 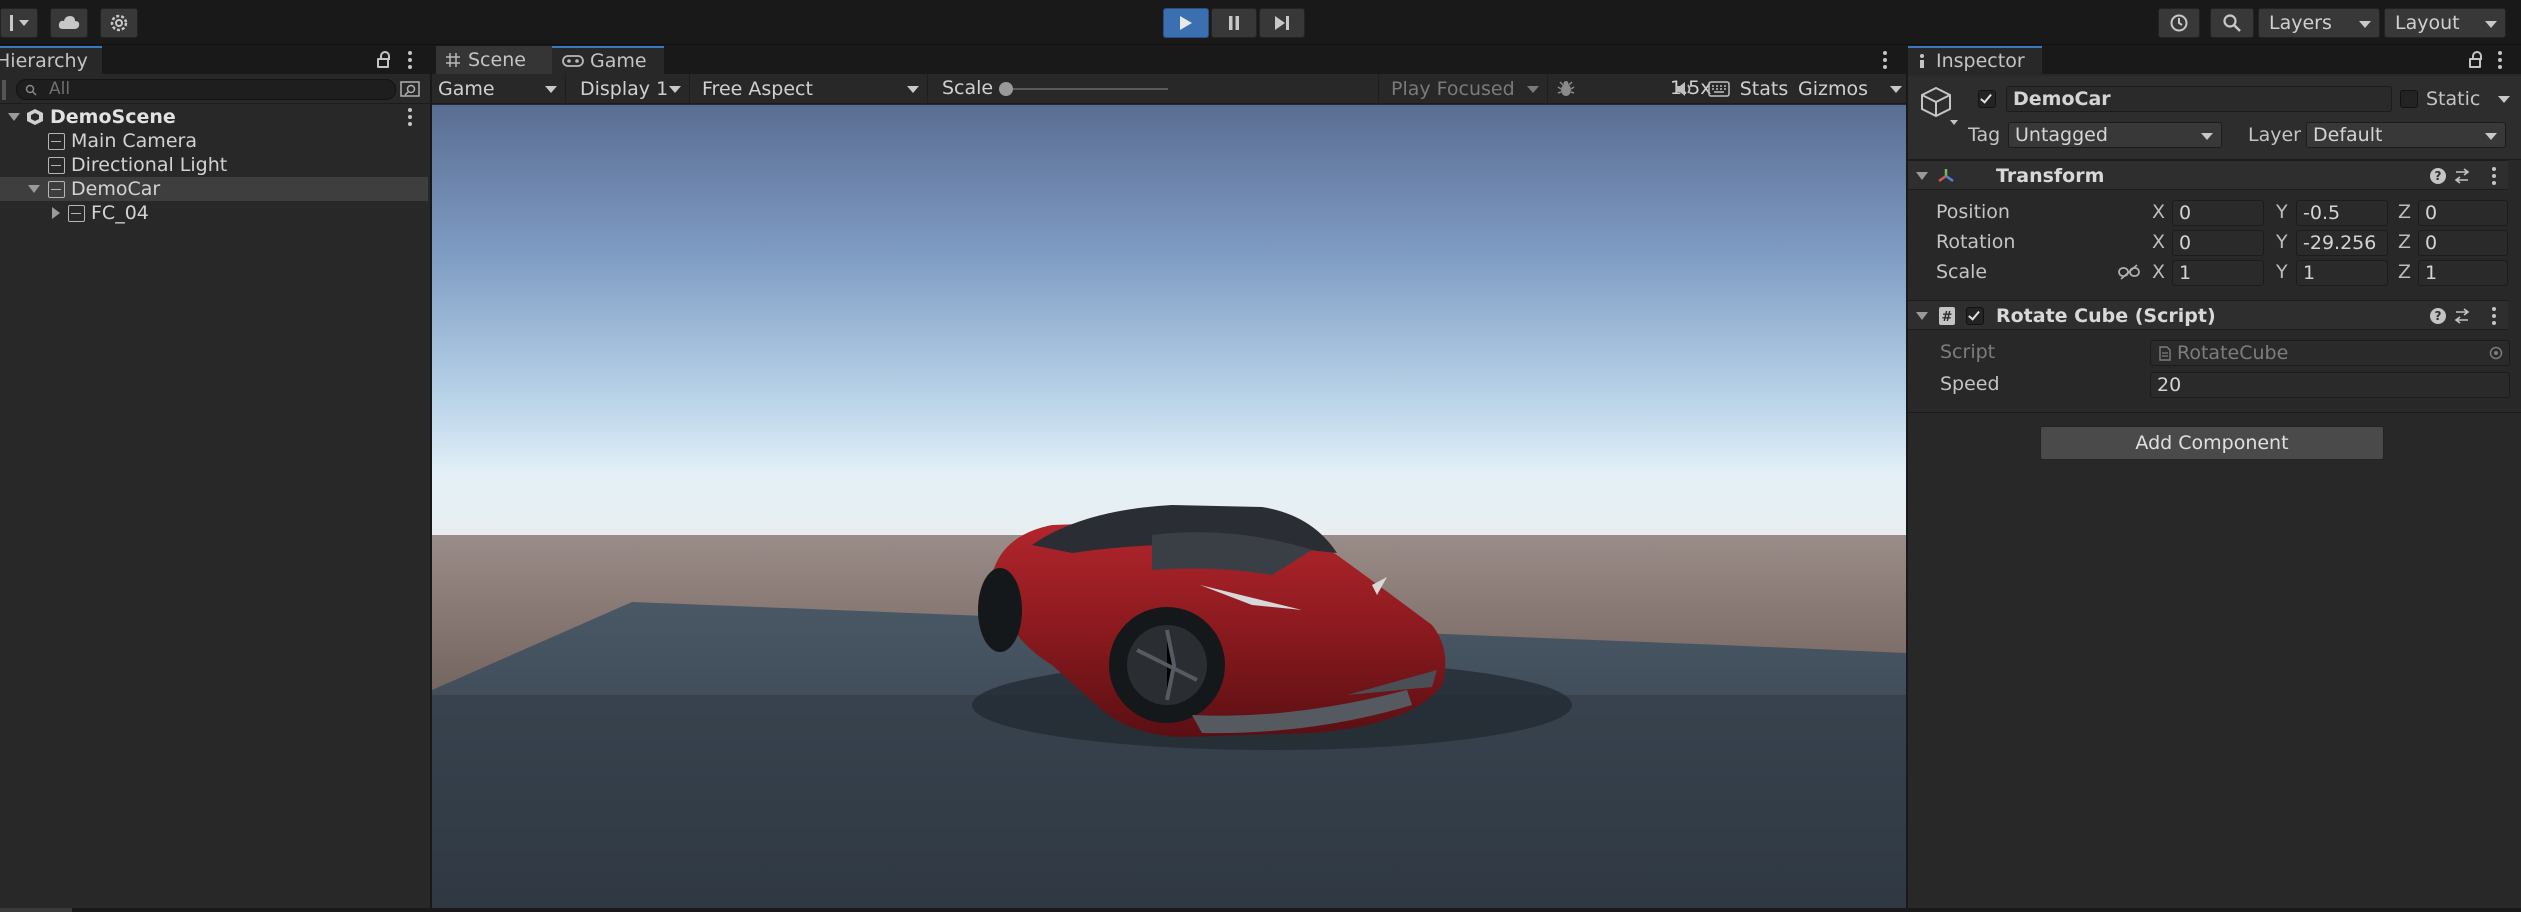 What do you see at coordinates (2282, 242) in the screenshot?
I see `axis-y-label: Y` at bounding box center [2282, 242].